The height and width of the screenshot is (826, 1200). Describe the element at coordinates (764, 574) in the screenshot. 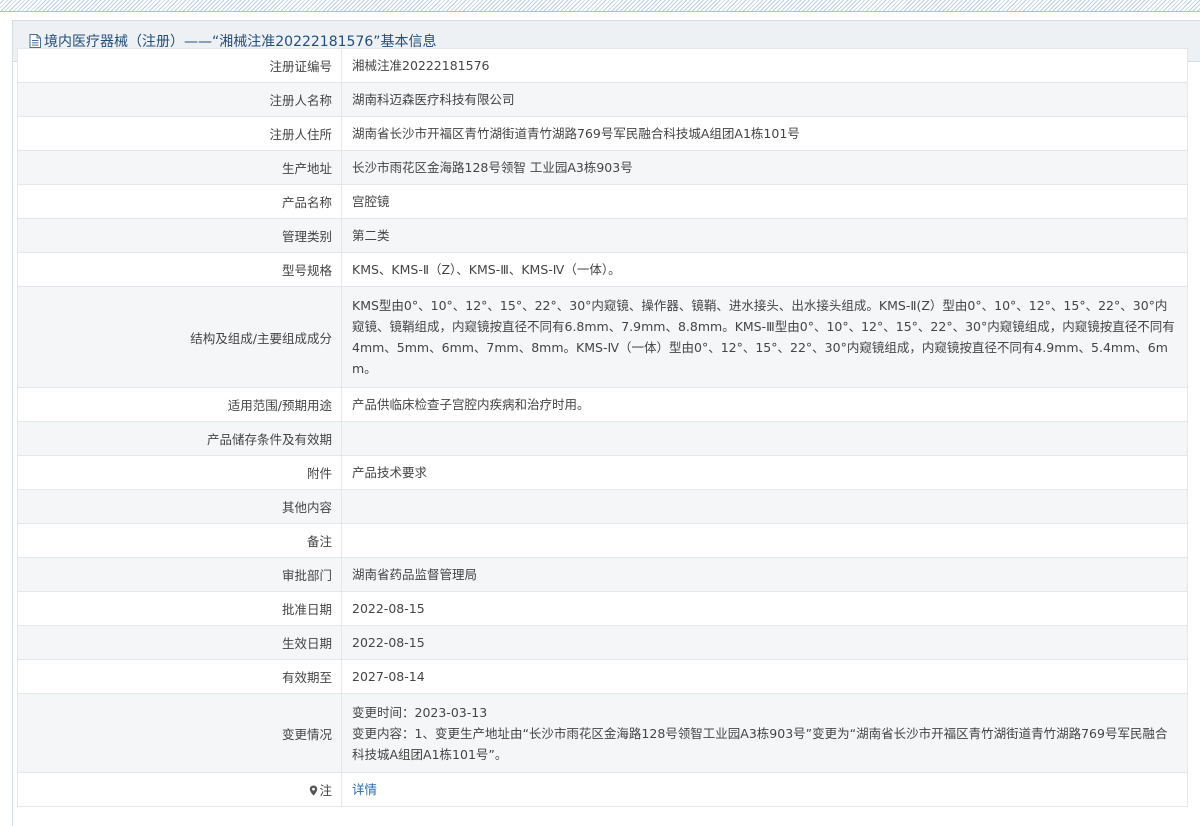

I see `row-value: 湖南省药品监督管理局` at that location.